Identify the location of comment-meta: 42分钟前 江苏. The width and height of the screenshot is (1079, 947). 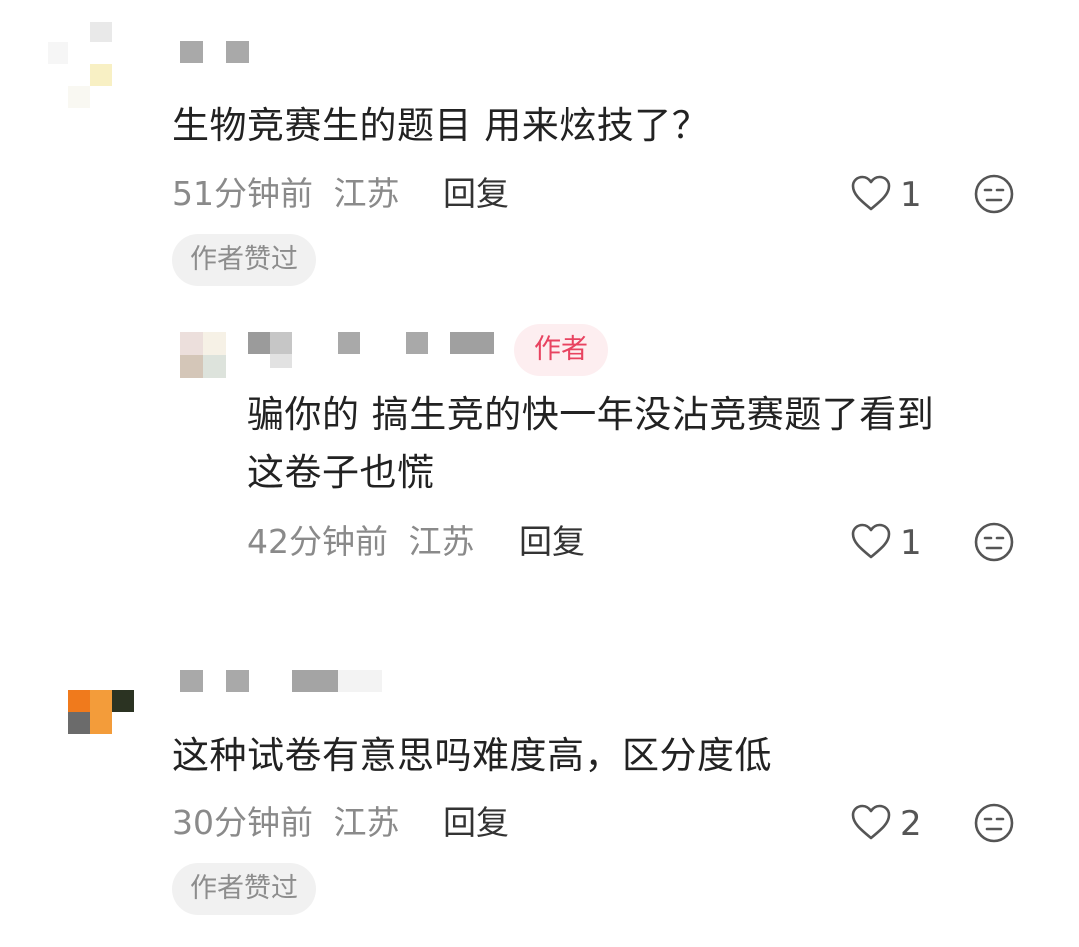
(361, 542).